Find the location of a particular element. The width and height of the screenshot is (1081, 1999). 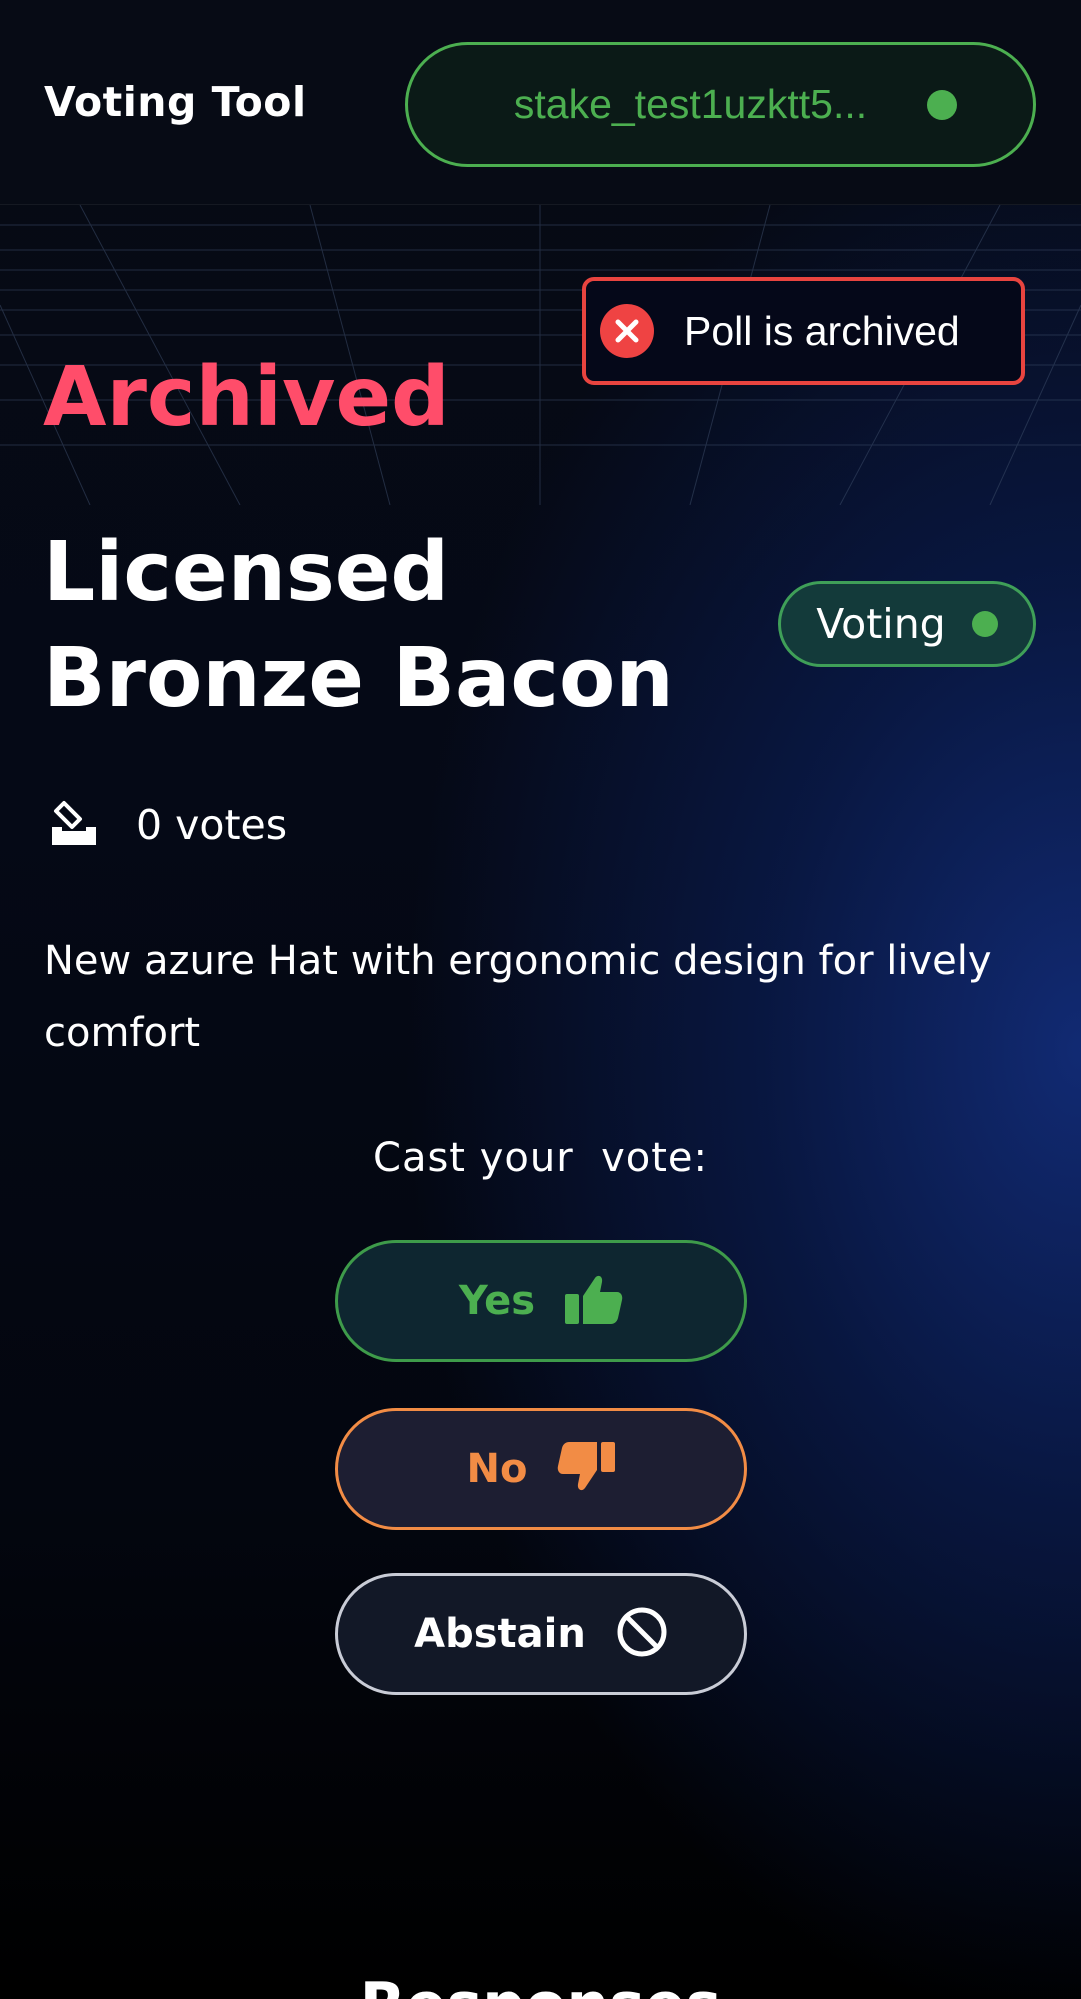

votes-count-row: 0 votes is located at coordinates (167, 825).